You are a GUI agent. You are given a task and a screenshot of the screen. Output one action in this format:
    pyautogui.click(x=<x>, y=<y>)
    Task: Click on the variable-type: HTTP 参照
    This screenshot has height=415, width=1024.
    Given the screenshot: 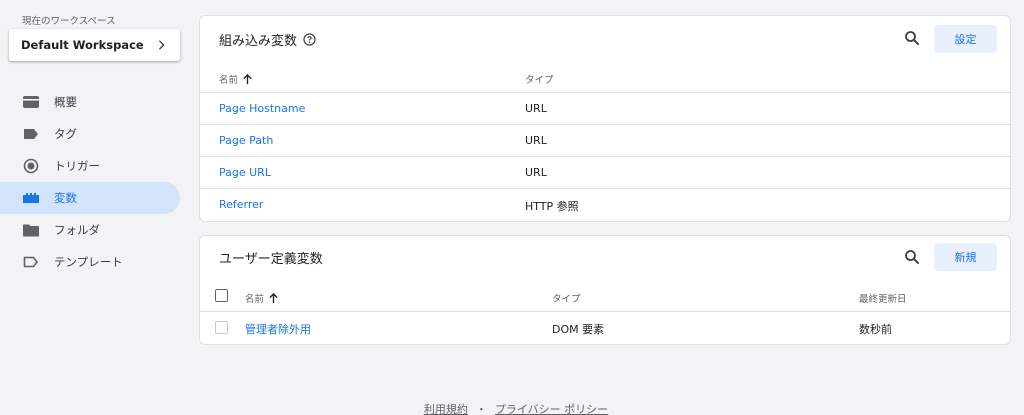 What is the action you would take?
    pyautogui.click(x=552, y=206)
    